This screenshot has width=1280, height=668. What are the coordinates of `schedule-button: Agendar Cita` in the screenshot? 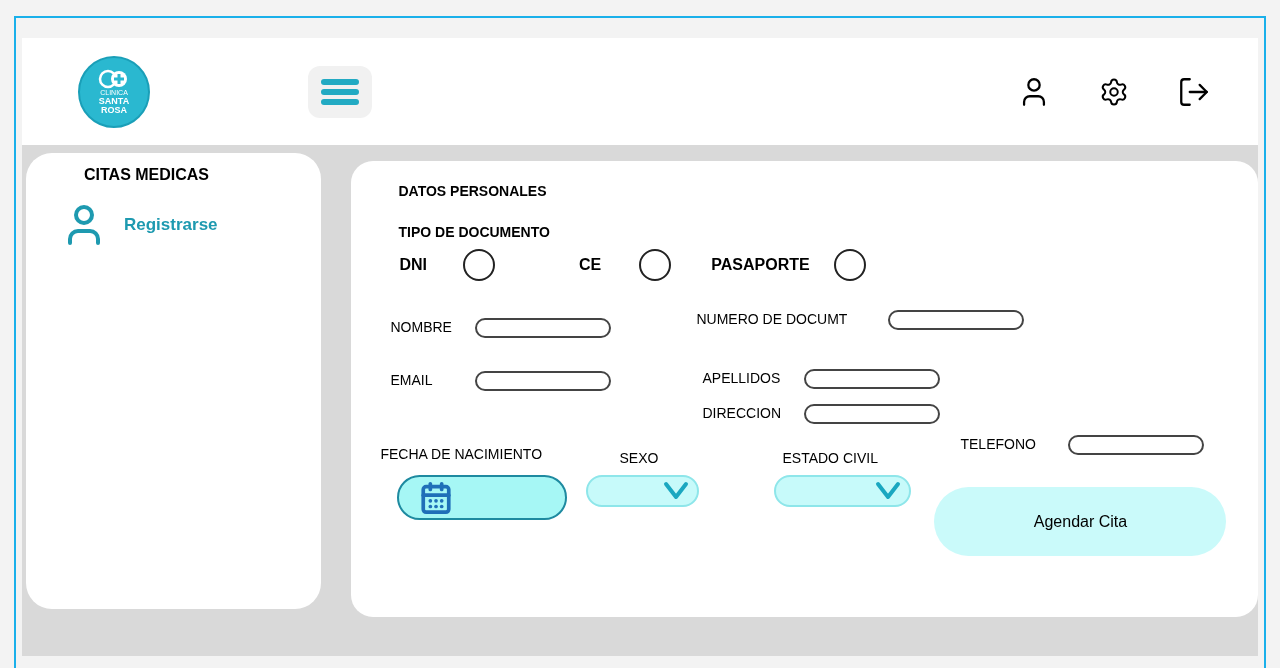 It's located at (1080, 521).